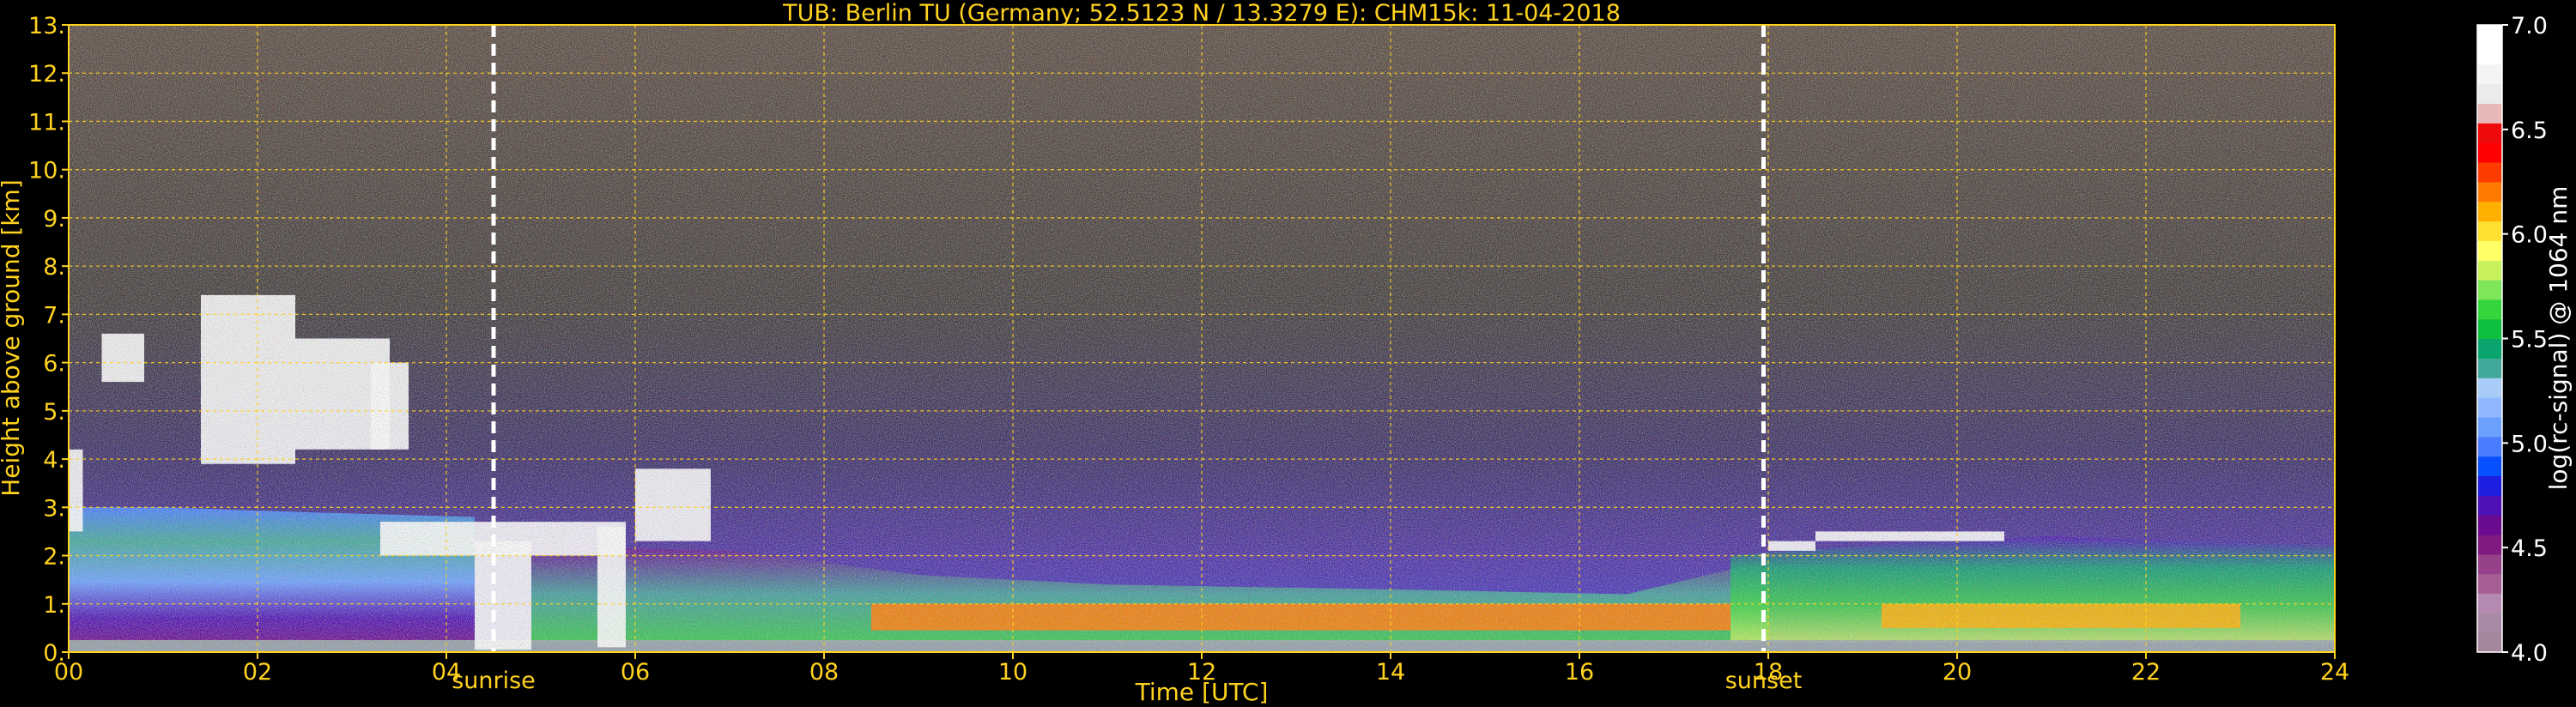 Image resolution: width=2576 pixels, height=707 pixels. Describe the element at coordinates (46, 123) in the screenshot. I see `y-tick-label: 11.` at that location.